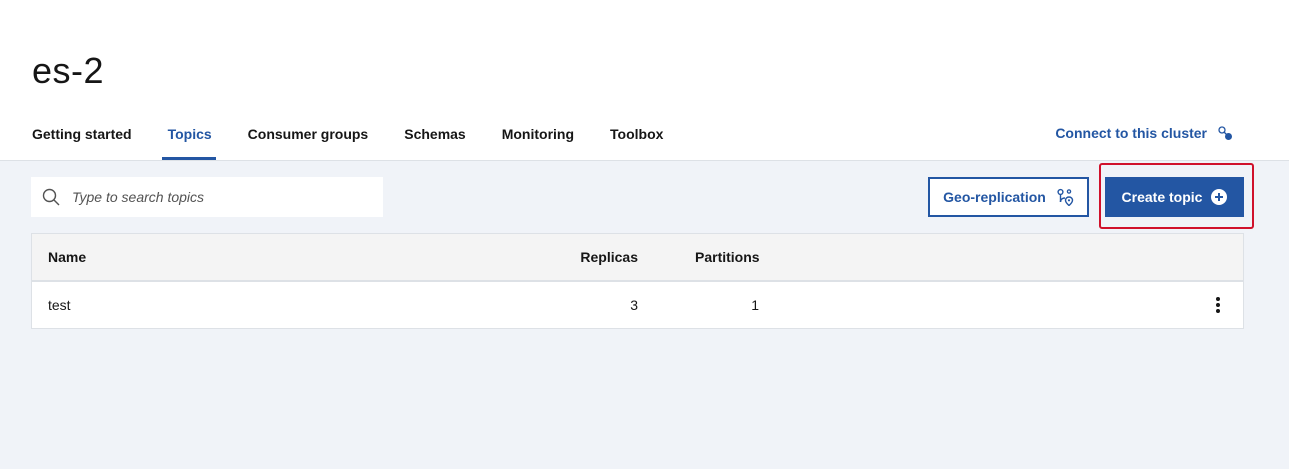 The image size is (1289, 469). Describe the element at coordinates (1065, 197) in the screenshot. I see `geo-replication-icon` at that location.